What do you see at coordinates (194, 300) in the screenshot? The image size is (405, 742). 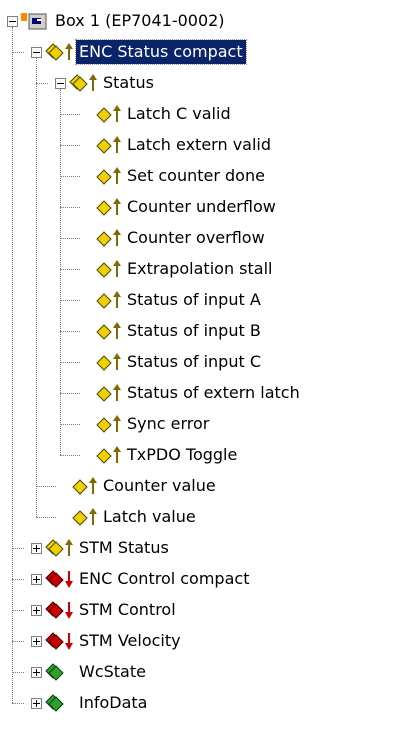 I see `tree-item-label: Status of input A` at bounding box center [194, 300].